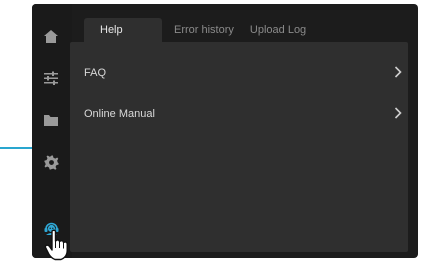 Image resolution: width=421 pixels, height=262 pixels. I want to click on tab-upload-log: Upload Log, so click(282, 30).